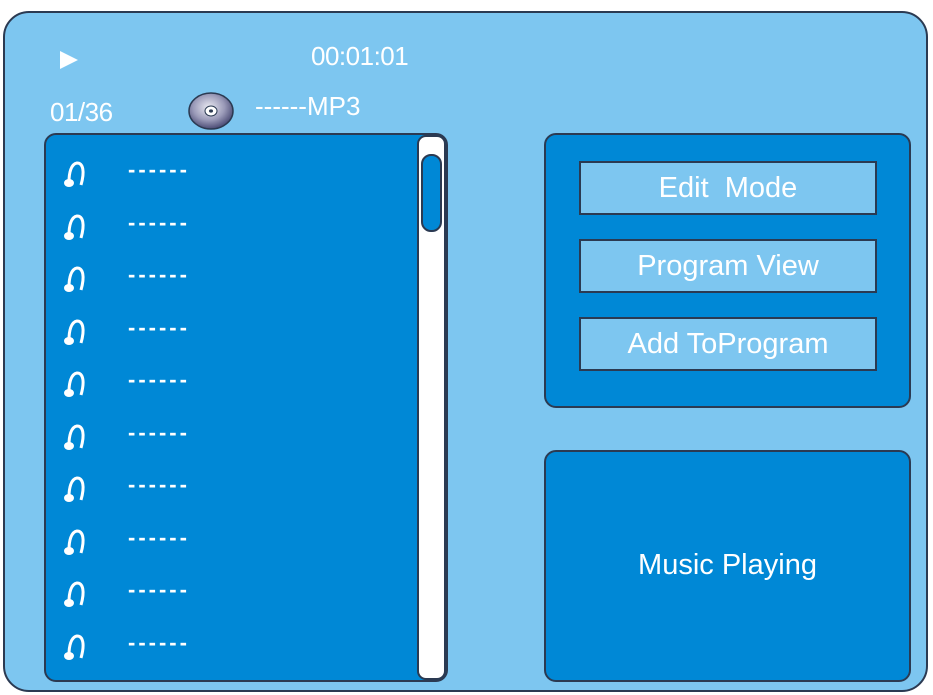 This screenshot has width=933, height=695. What do you see at coordinates (360, 56) in the screenshot?
I see `elapsed-time: 00:01:01` at bounding box center [360, 56].